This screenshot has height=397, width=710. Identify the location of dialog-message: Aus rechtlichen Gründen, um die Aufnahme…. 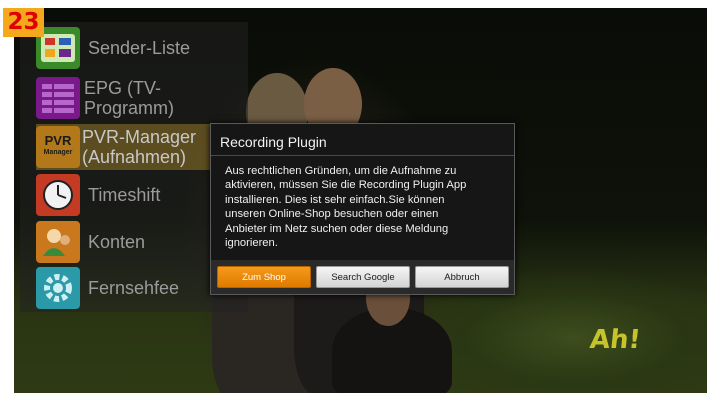
(346, 207).